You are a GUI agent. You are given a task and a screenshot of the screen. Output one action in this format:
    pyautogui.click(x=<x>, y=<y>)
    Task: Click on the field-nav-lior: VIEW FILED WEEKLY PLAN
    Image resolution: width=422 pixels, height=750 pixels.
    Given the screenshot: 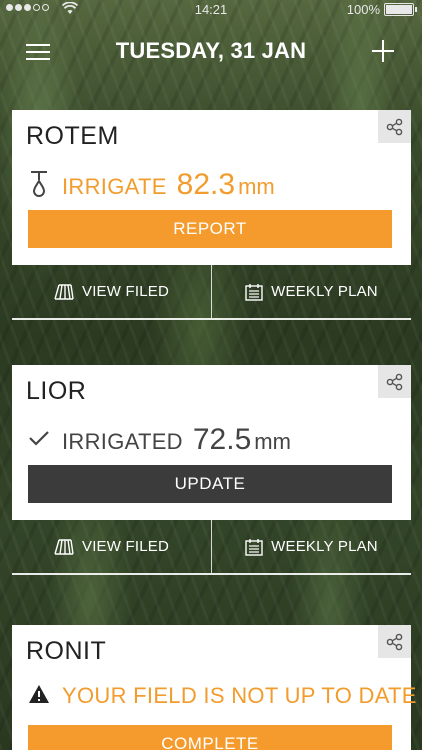 What is the action you would take?
    pyautogui.click(x=211, y=547)
    